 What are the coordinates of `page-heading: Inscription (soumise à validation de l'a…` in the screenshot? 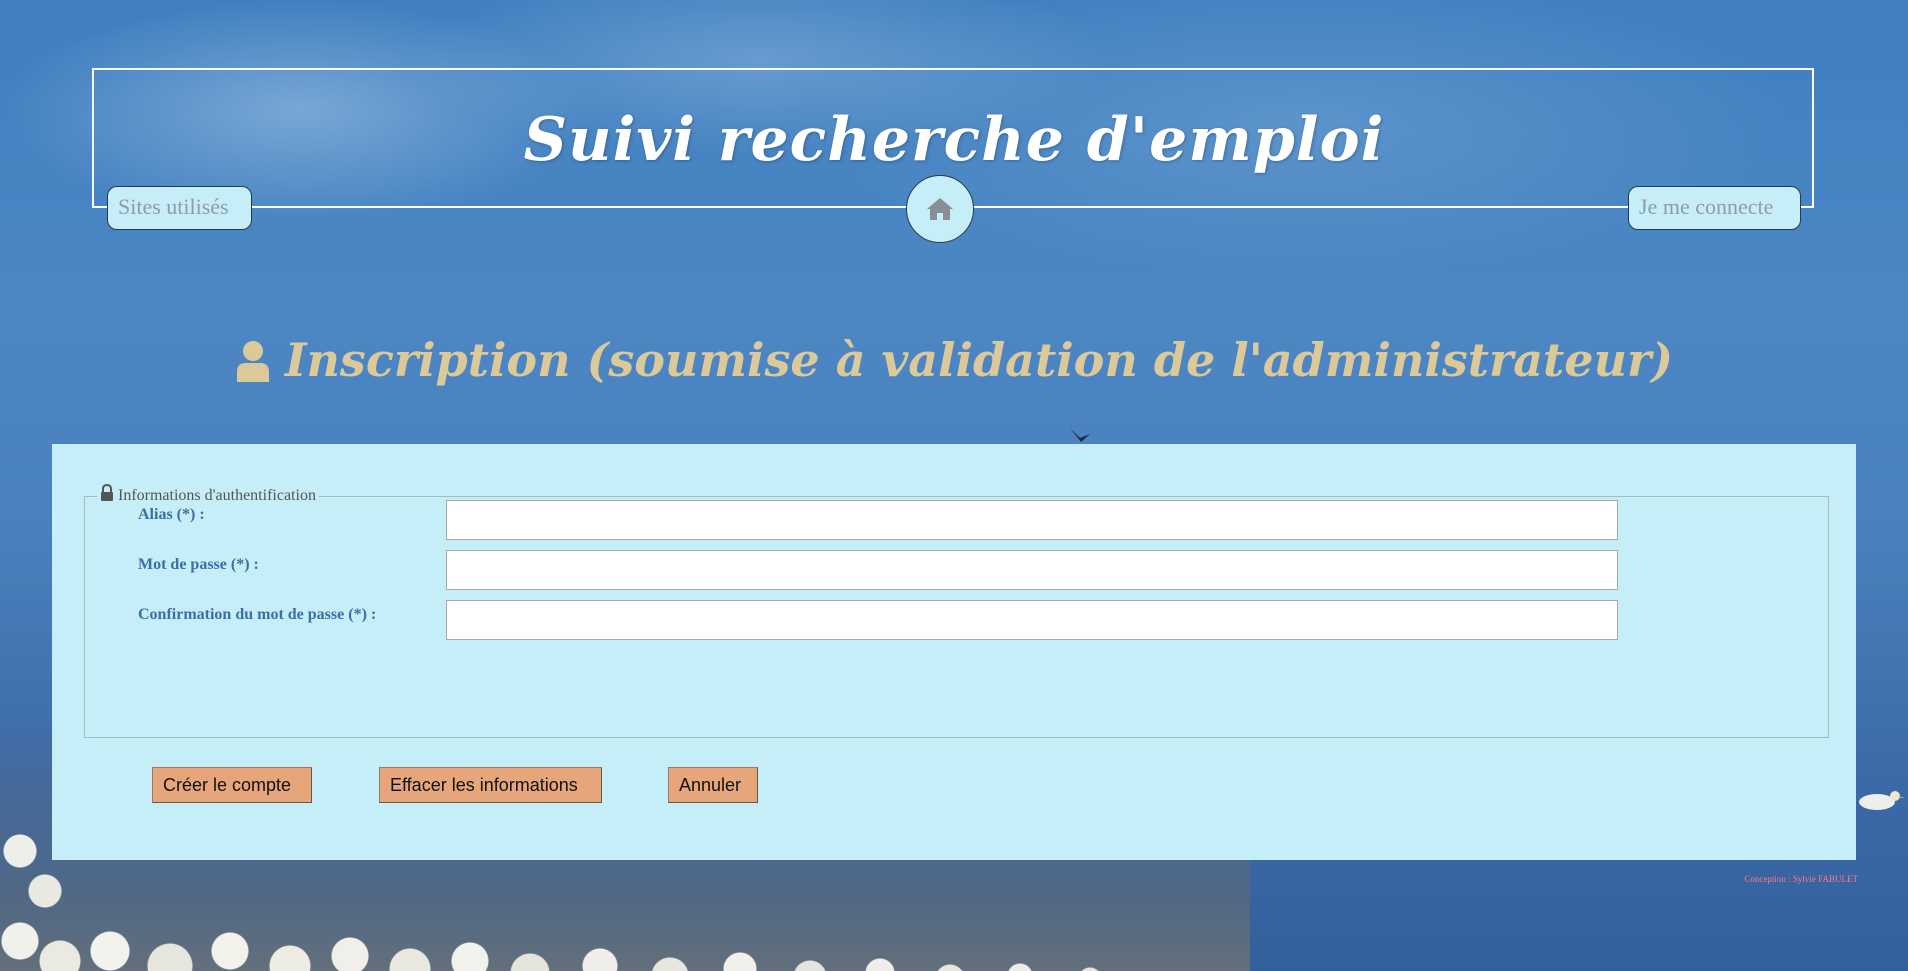 It's located at (954, 363).